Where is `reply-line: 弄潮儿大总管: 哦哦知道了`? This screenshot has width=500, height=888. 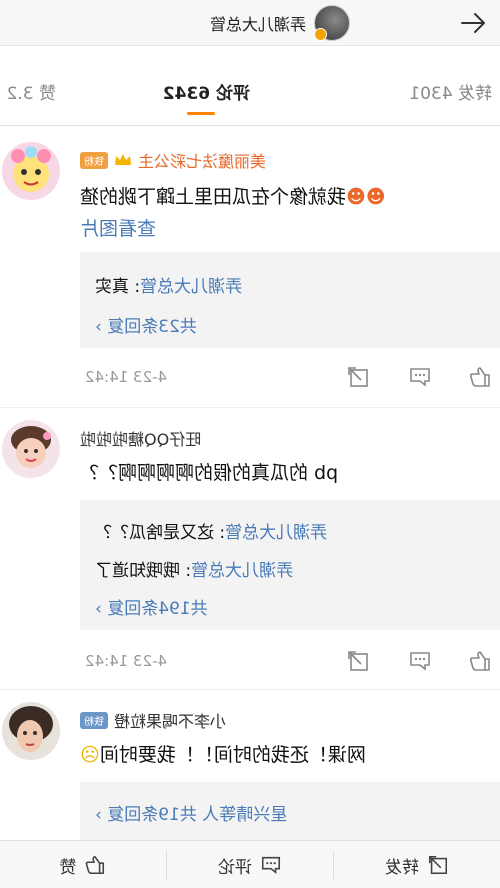
reply-line: 弄潮儿大总管: 哦哦知道了 is located at coordinates (194, 571).